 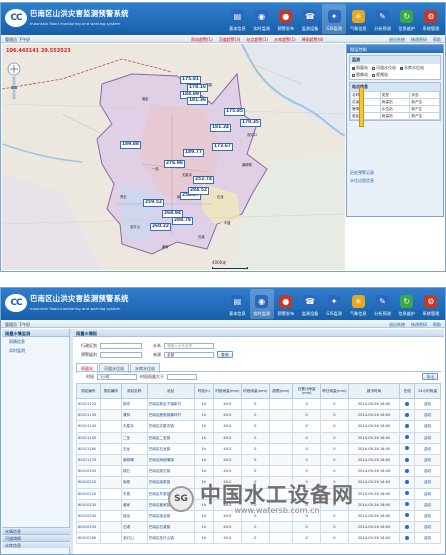 What do you see at coordinates (182, 376) in the screenshot?
I see `threshold-input` at bounding box center [182, 376].